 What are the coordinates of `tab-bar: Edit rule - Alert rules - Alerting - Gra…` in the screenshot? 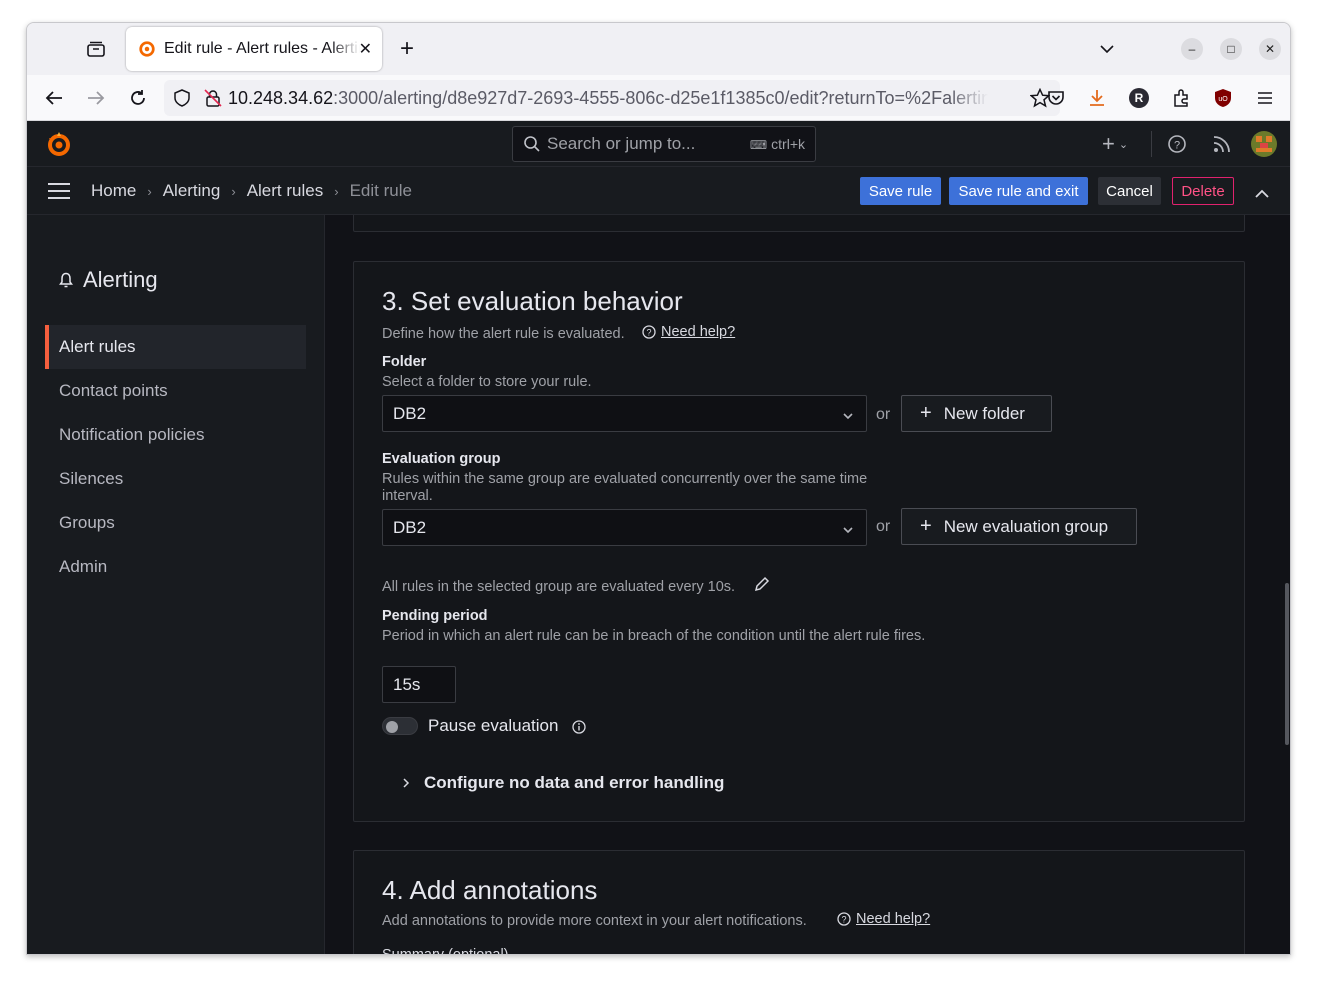 It's located at (658, 49).